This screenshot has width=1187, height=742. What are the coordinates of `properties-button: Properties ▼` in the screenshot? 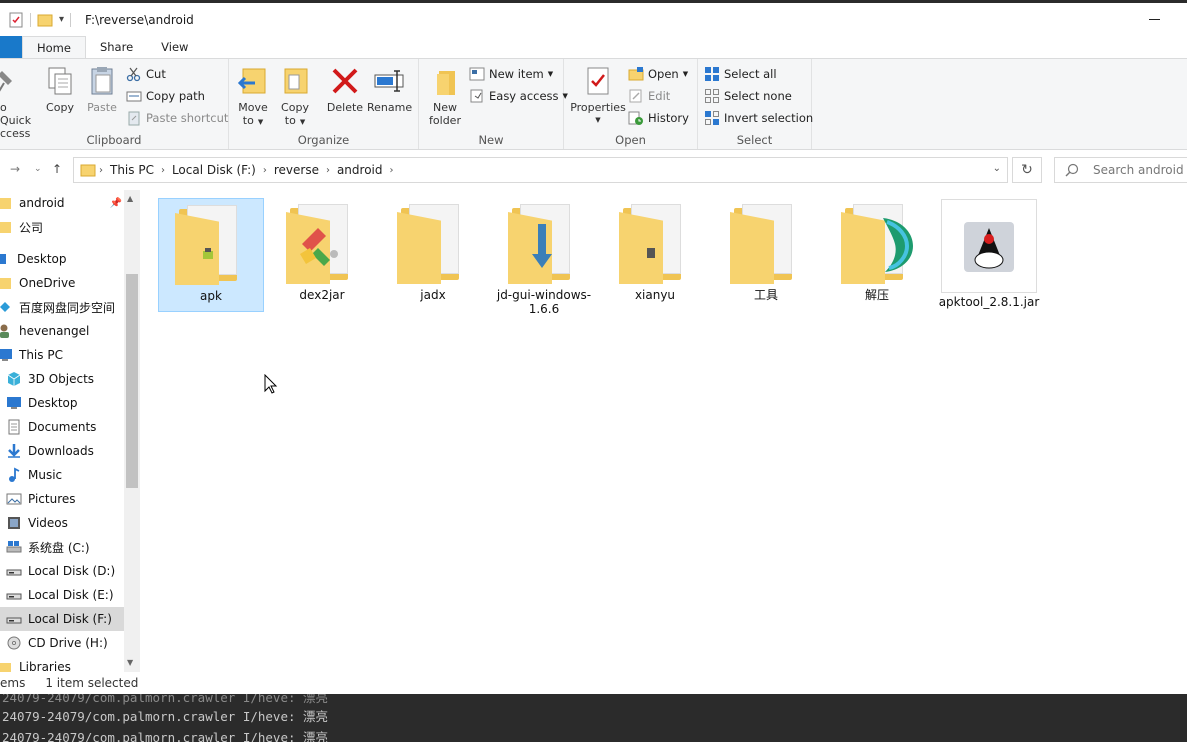 It's located at (598, 96).